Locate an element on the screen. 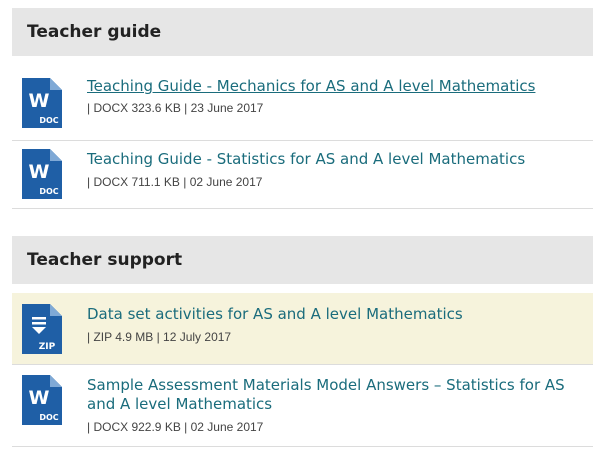 The image size is (593, 454). section-header-teacher-support: Teacher support is located at coordinates (302, 260).